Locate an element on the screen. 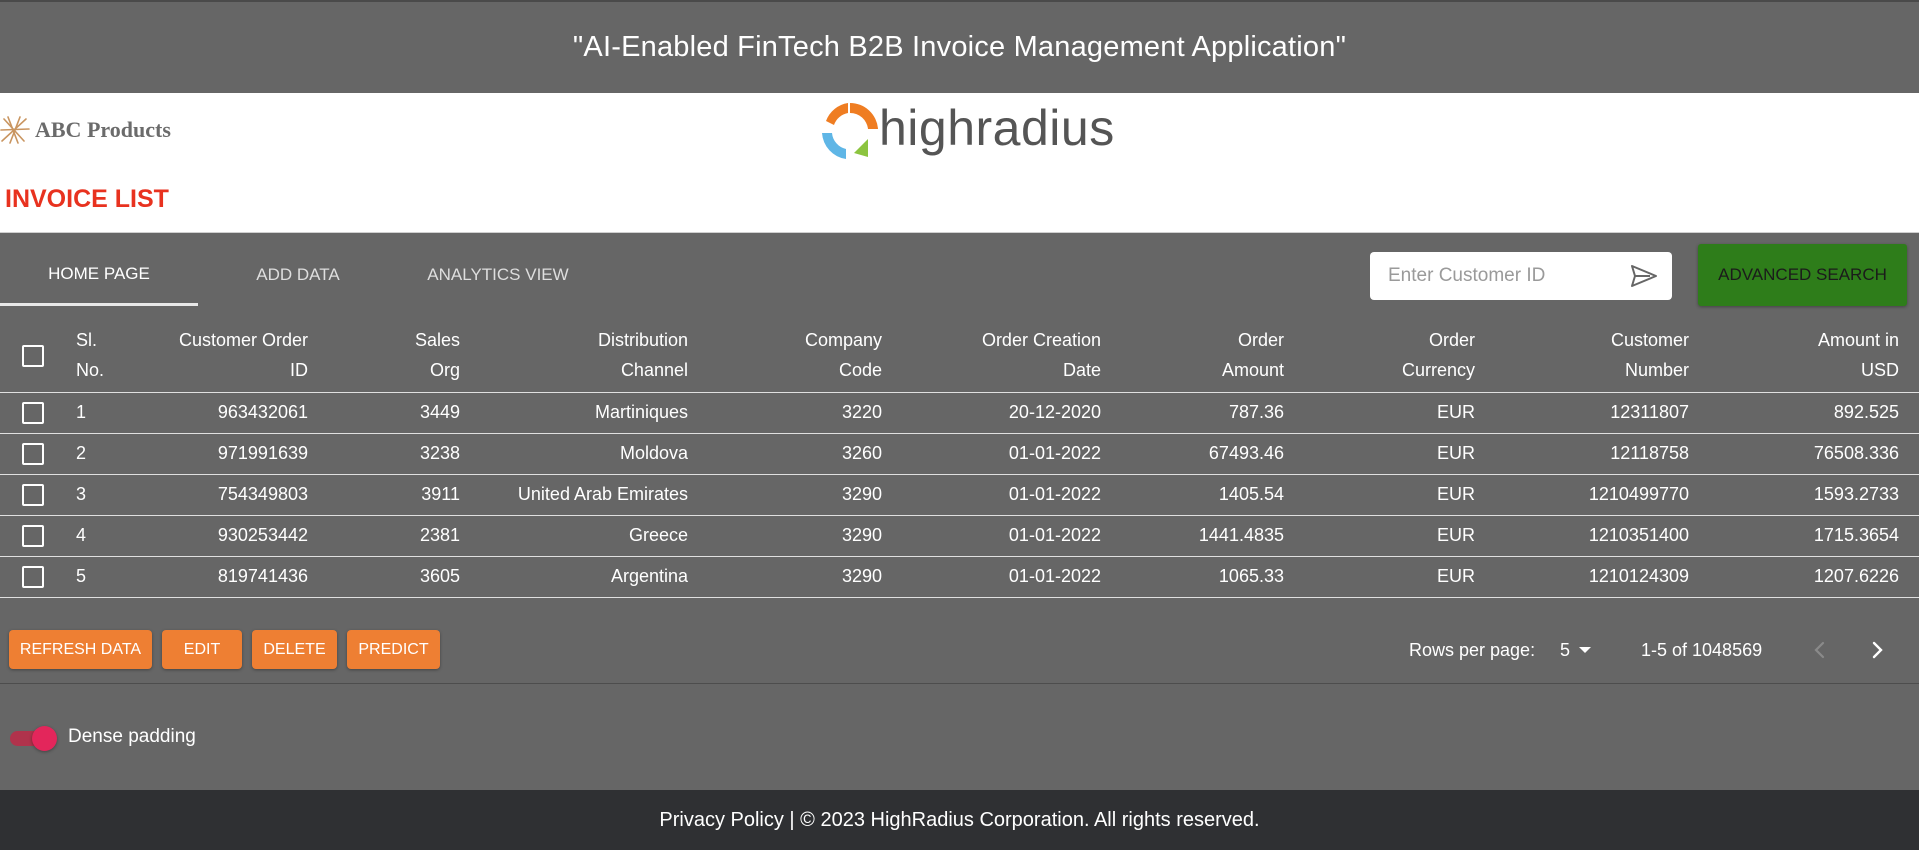  cell-order-amount: 1405.54 is located at coordinates (1212, 495).